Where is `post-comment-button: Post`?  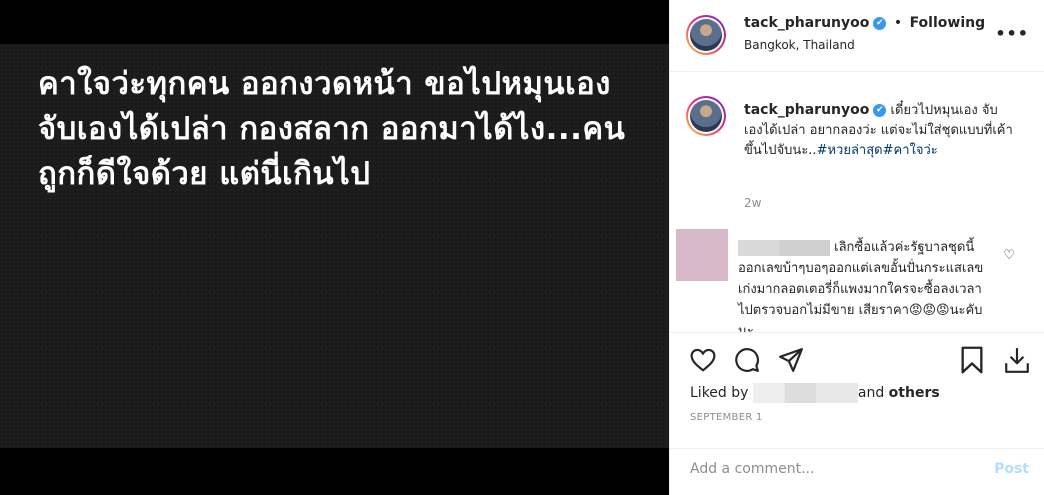 post-comment-button: Post is located at coordinates (1011, 469).